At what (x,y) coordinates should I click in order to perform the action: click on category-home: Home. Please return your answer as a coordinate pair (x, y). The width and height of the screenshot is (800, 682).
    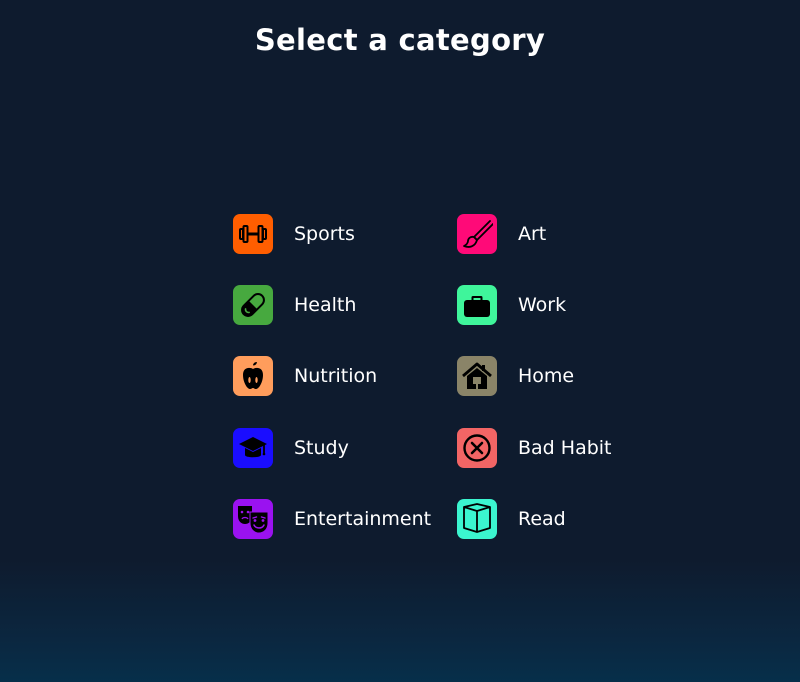
    Looking at the image, I should click on (515, 376).